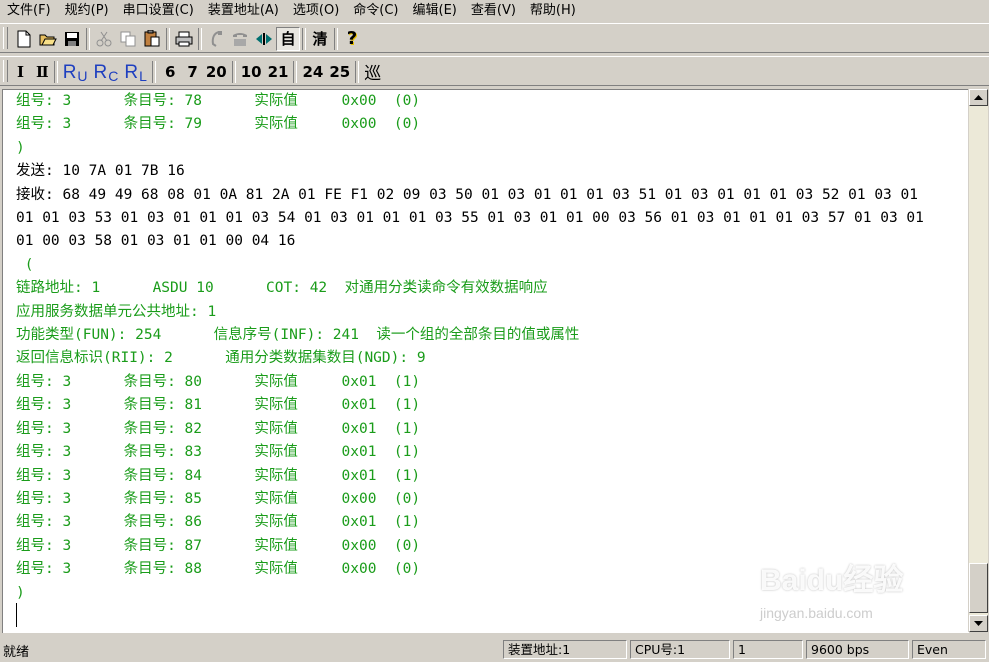 The height and width of the screenshot is (662, 989). Describe the element at coordinates (565, 649) in the screenshot. I see `status-device-address: 装置地址:1` at that location.